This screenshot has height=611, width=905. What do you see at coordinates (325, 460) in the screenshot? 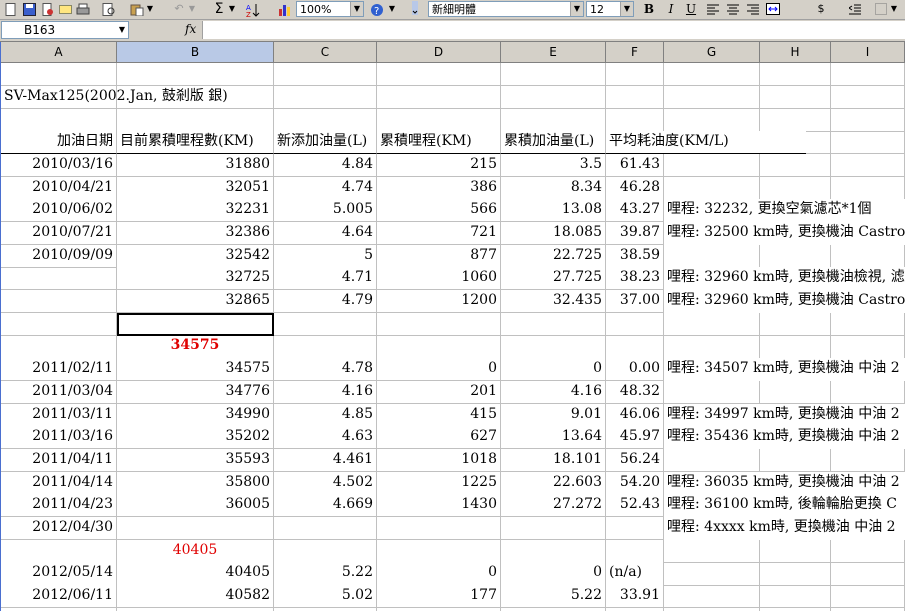
I see `cell-add: 4.461` at bounding box center [325, 460].